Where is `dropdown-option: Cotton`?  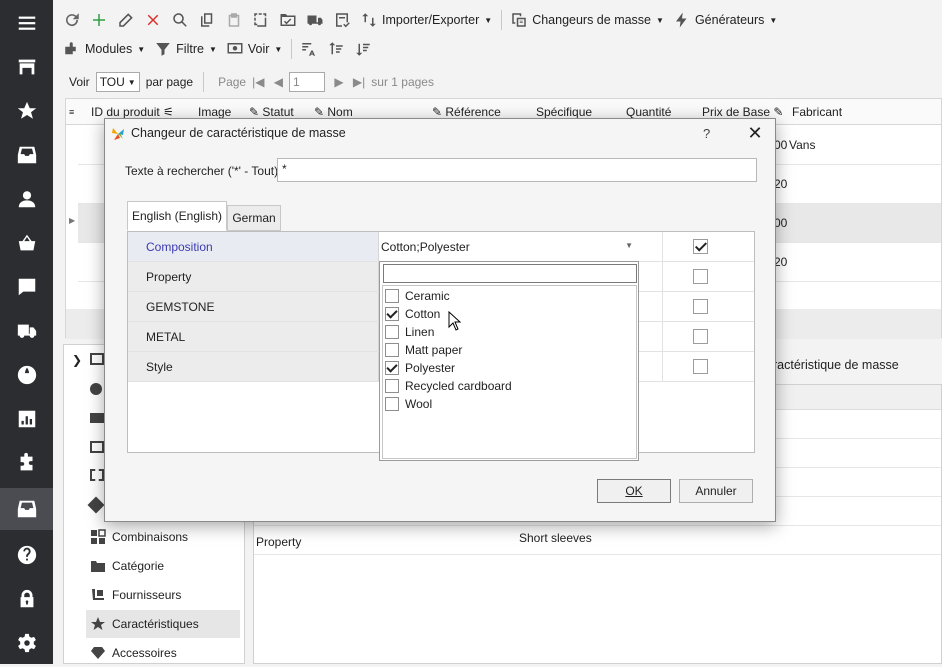 dropdown-option: Cotton is located at coordinates (412, 314).